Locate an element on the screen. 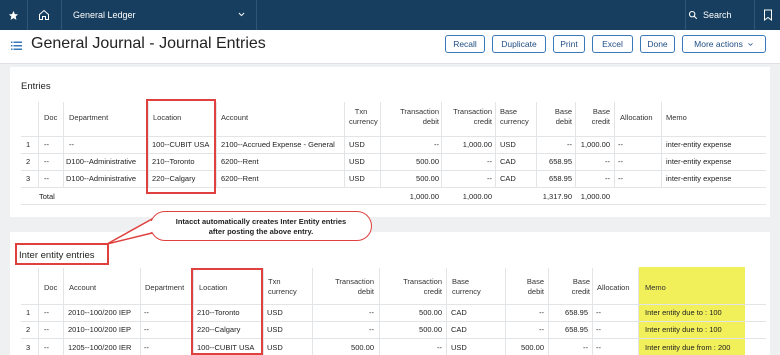 This screenshot has width=780, height=355. col-base-currency: Base currency is located at coordinates (466, 286).